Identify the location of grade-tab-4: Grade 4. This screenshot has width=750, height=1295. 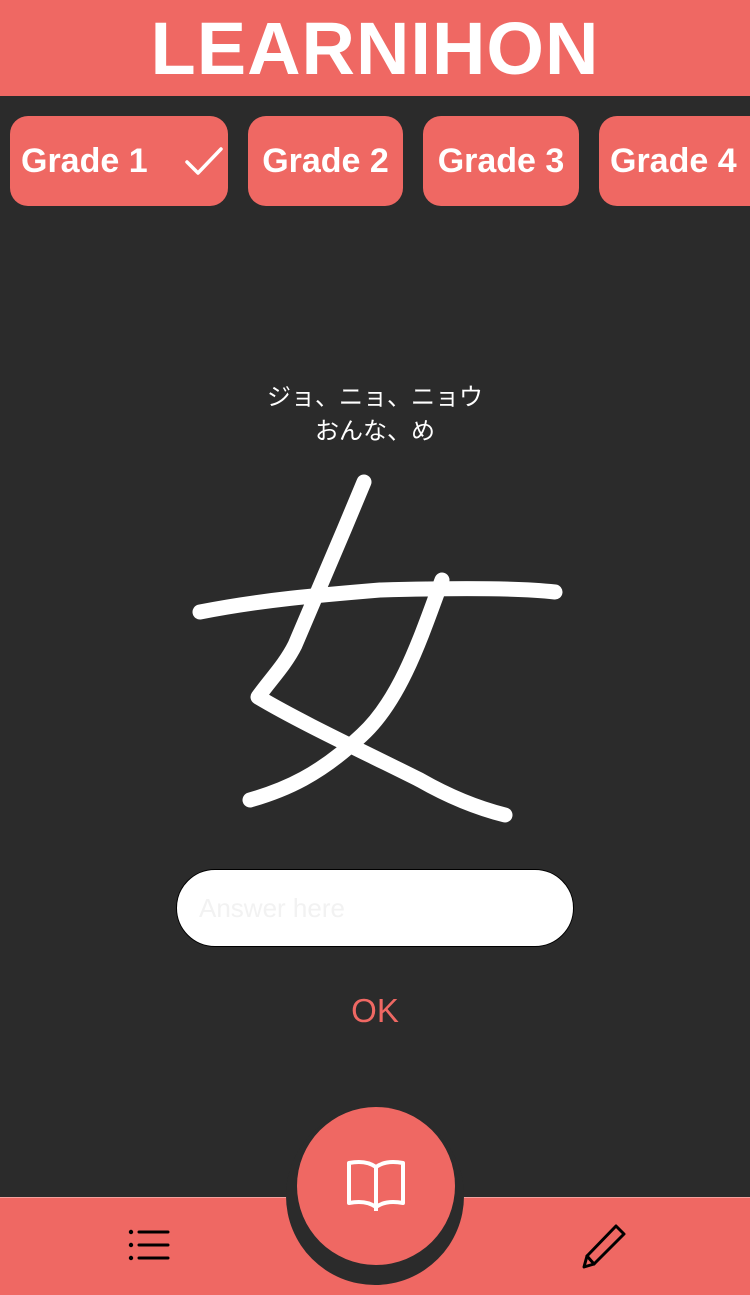
(674, 161).